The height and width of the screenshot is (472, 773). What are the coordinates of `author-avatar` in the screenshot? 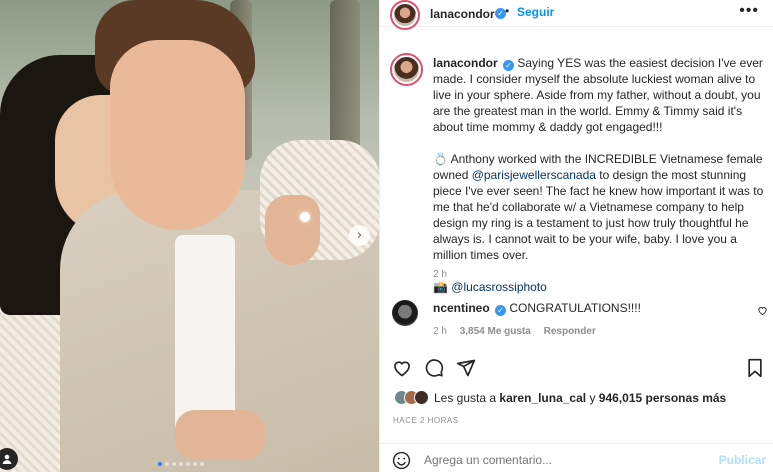 It's located at (405, 15).